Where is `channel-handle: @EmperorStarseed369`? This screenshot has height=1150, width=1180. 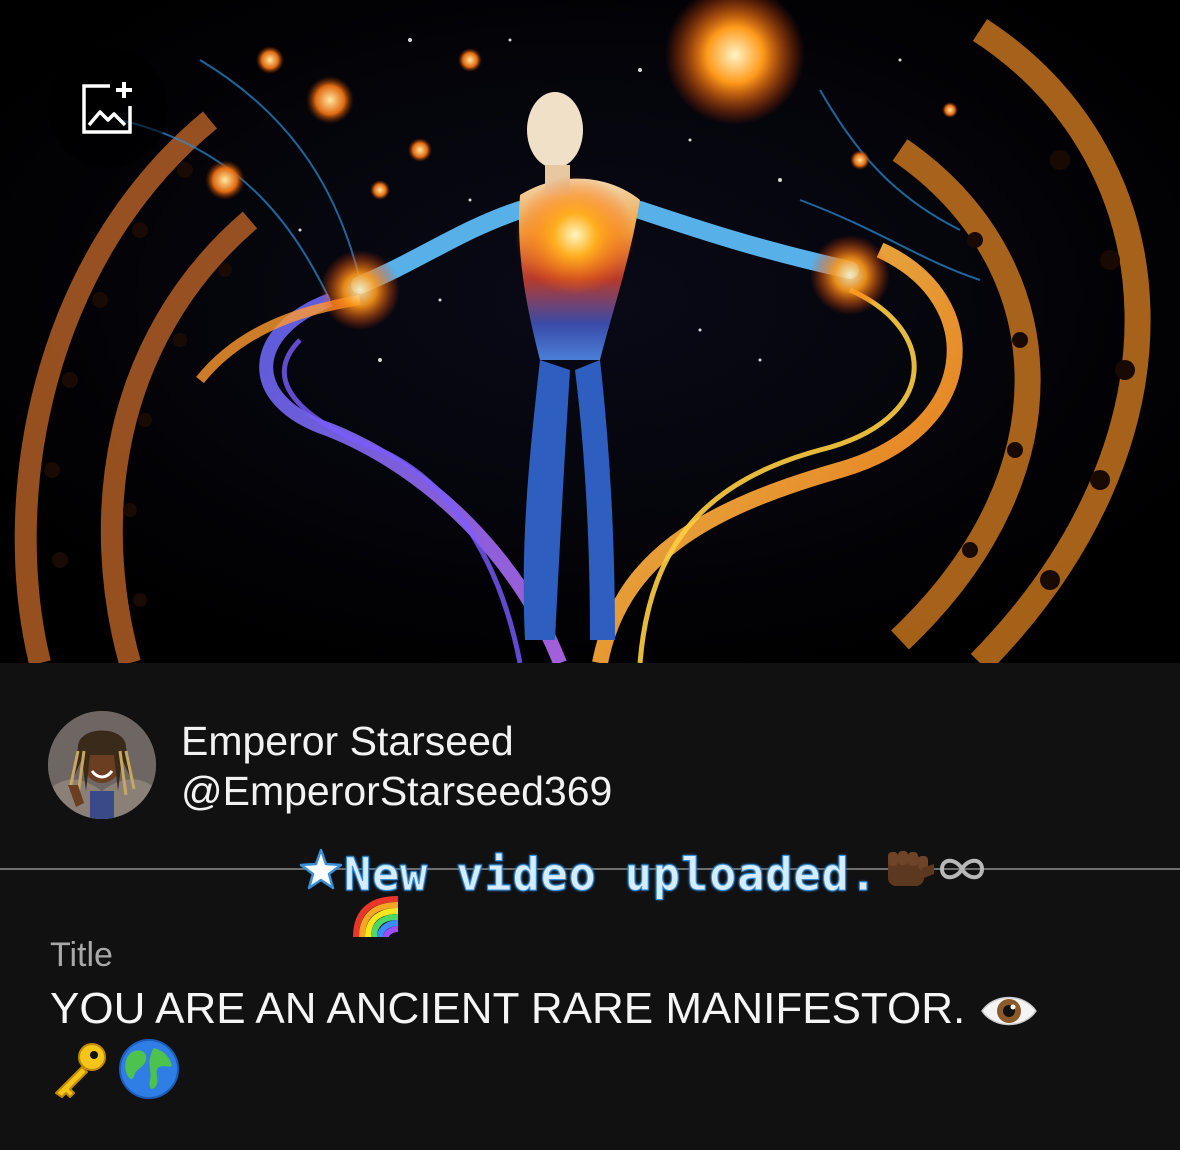 channel-handle: @EmperorStarseed369 is located at coordinates (396, 791).